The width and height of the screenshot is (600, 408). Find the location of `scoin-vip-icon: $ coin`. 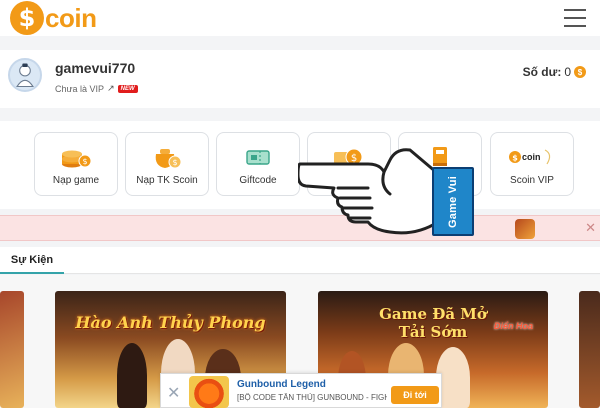

scoin-vip-icon: $ coin is located at coordinates (532, 157).